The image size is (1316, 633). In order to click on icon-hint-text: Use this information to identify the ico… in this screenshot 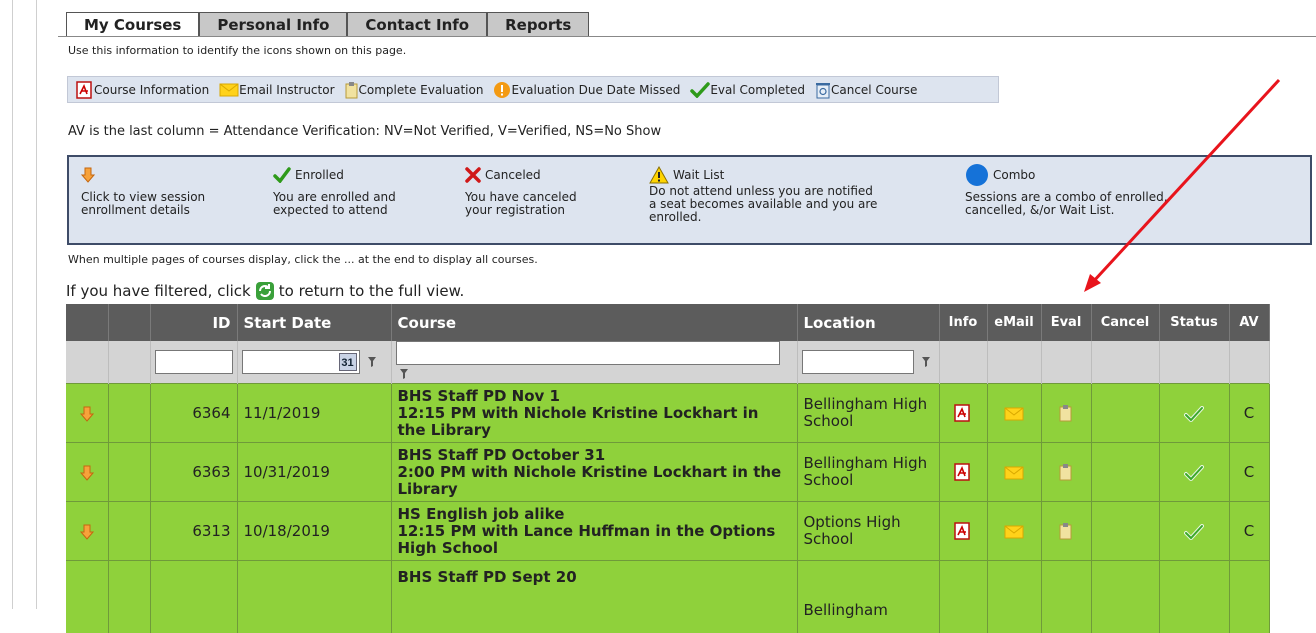, I will do `click(237, 50)`.